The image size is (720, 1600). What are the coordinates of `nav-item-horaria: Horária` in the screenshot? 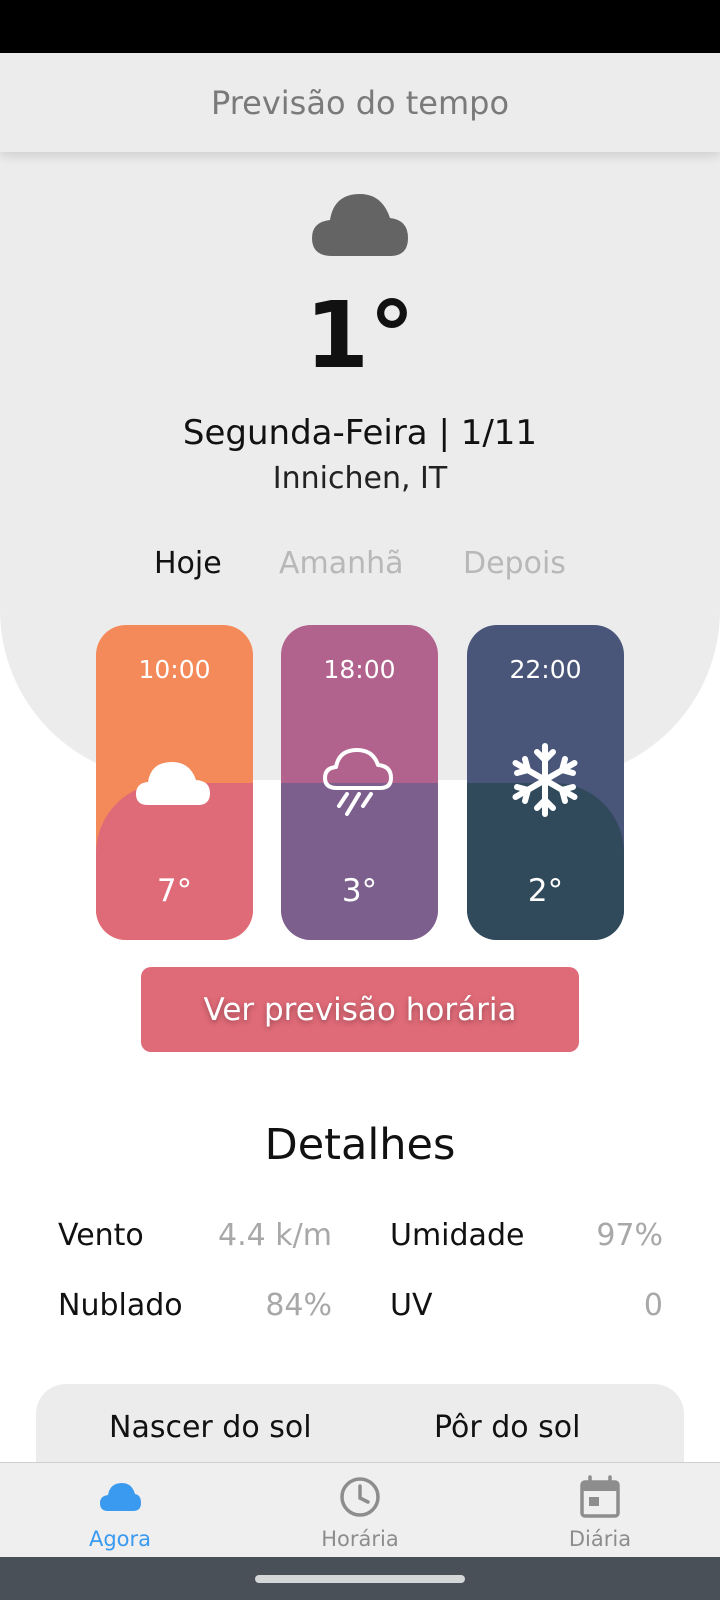 It's located at (360, 1510).